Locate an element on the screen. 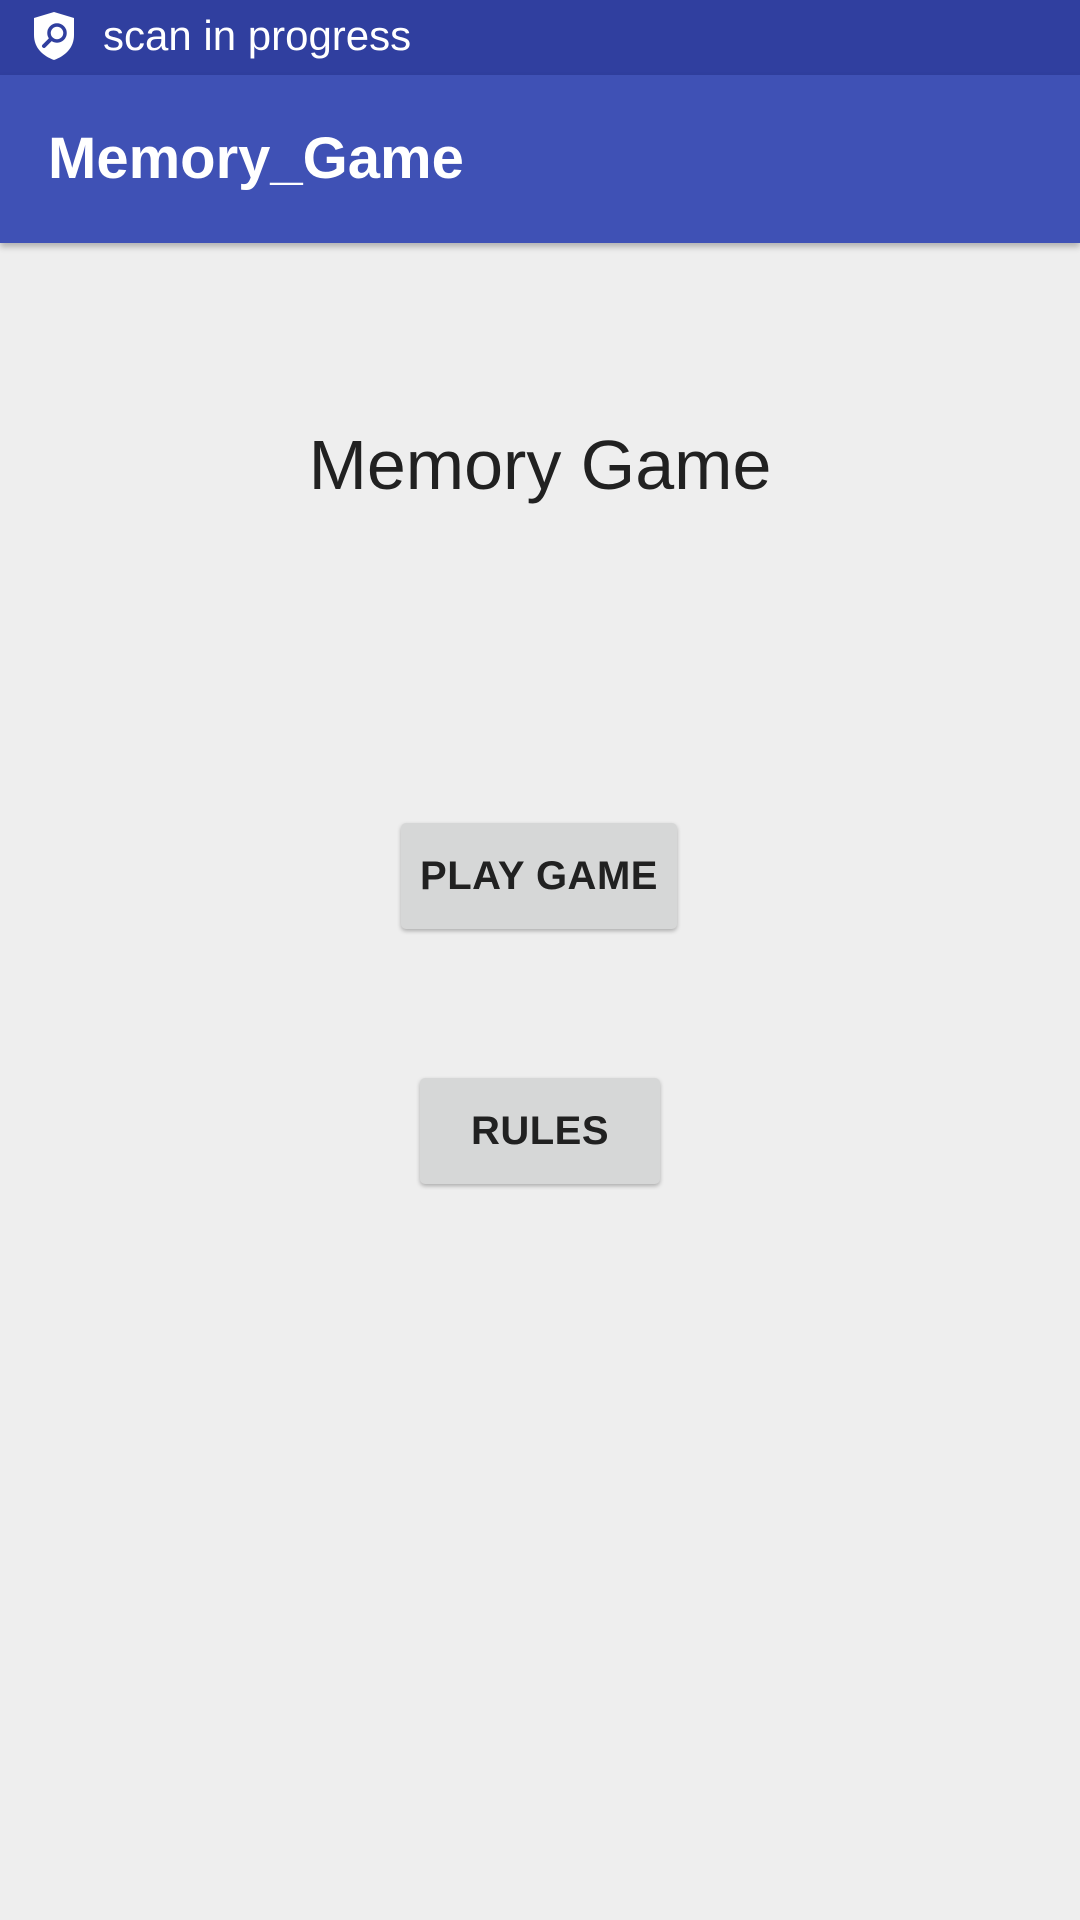  status-notification-text: scan in progress is located at coordinates (257, 35).